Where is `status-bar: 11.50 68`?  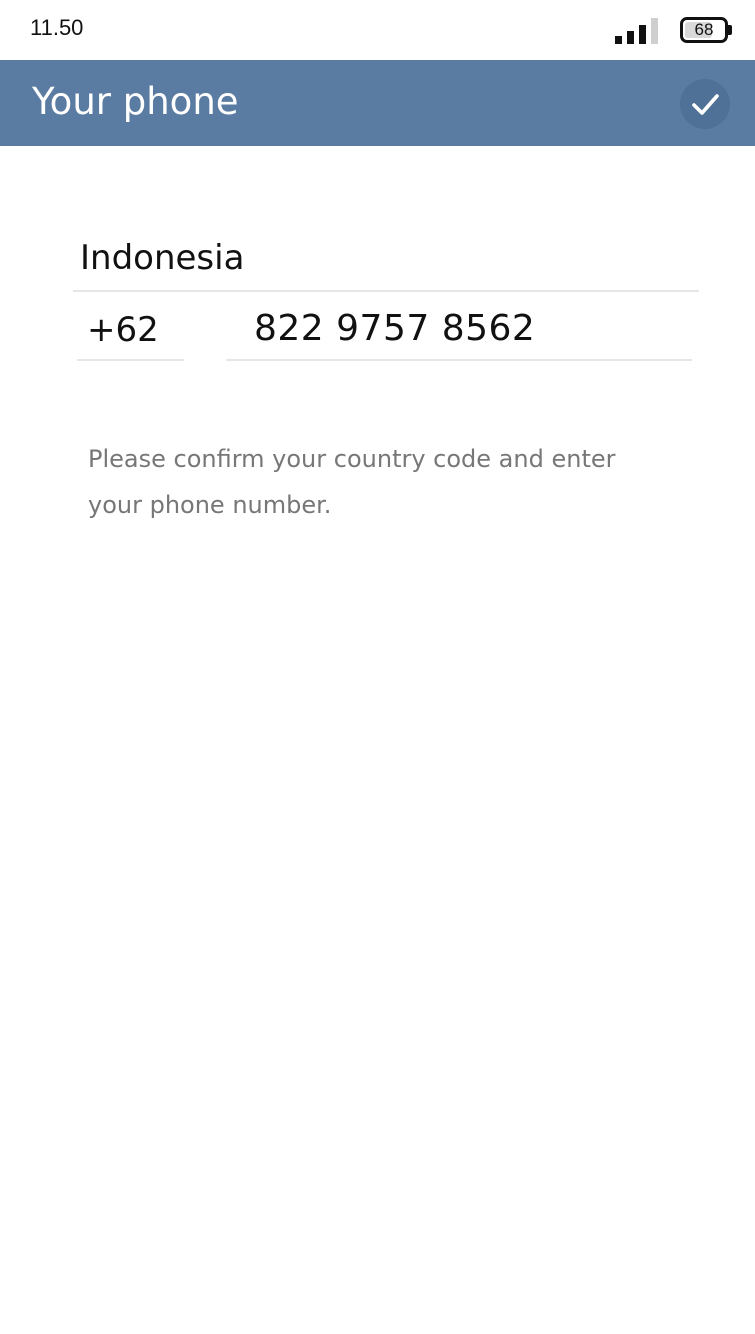 status-bar: 11.50 68 is located at coordinates (377, 30).